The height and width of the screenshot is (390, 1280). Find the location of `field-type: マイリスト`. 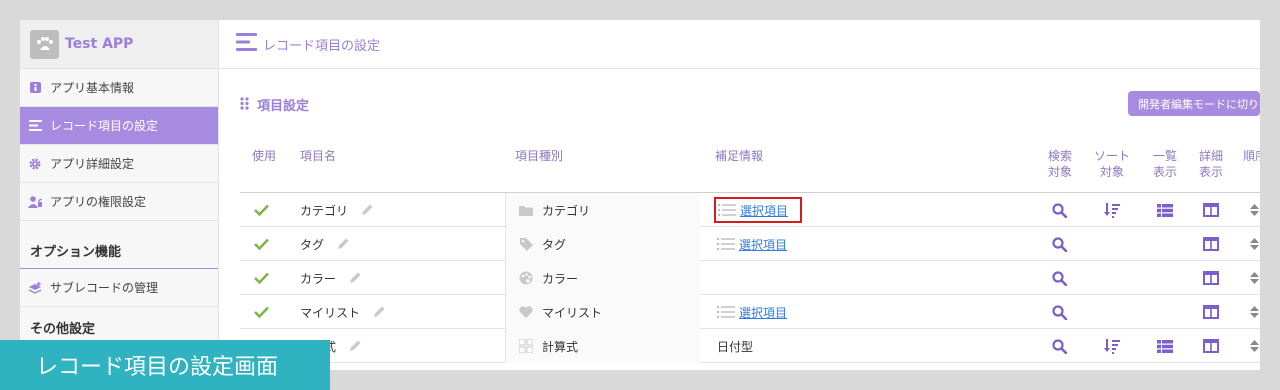

field-type: マイリスト is located at coordinates (572, 312).